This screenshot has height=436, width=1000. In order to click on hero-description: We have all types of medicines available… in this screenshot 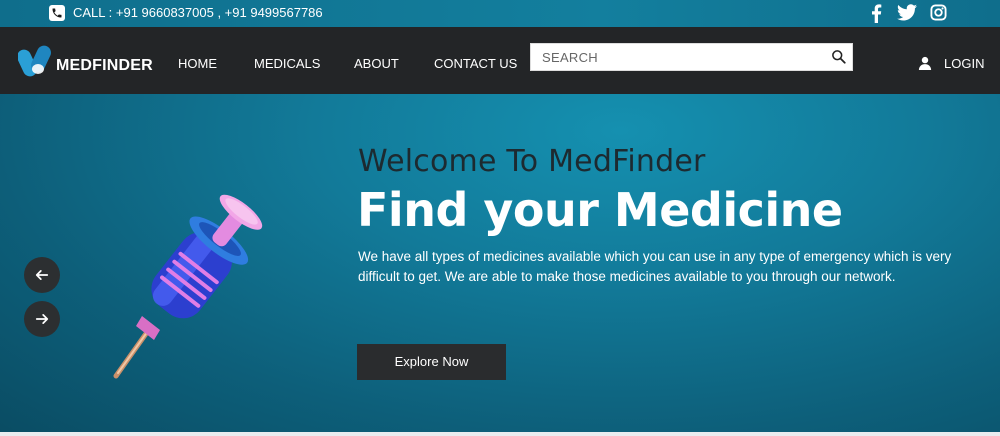, I will do `click(655, 266)`.